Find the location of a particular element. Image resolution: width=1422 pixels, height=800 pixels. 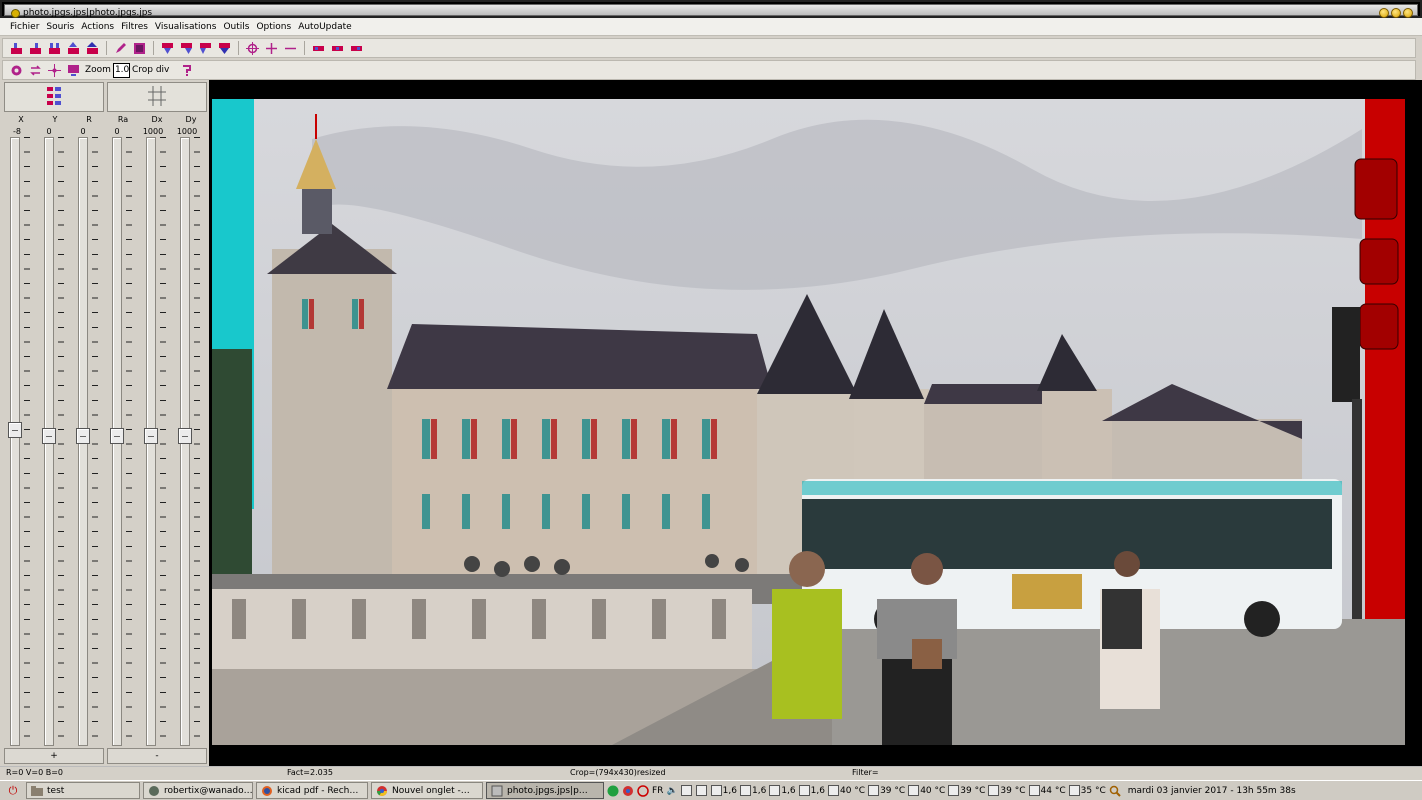

menu-options: Options is located at coordinates (273, 27).